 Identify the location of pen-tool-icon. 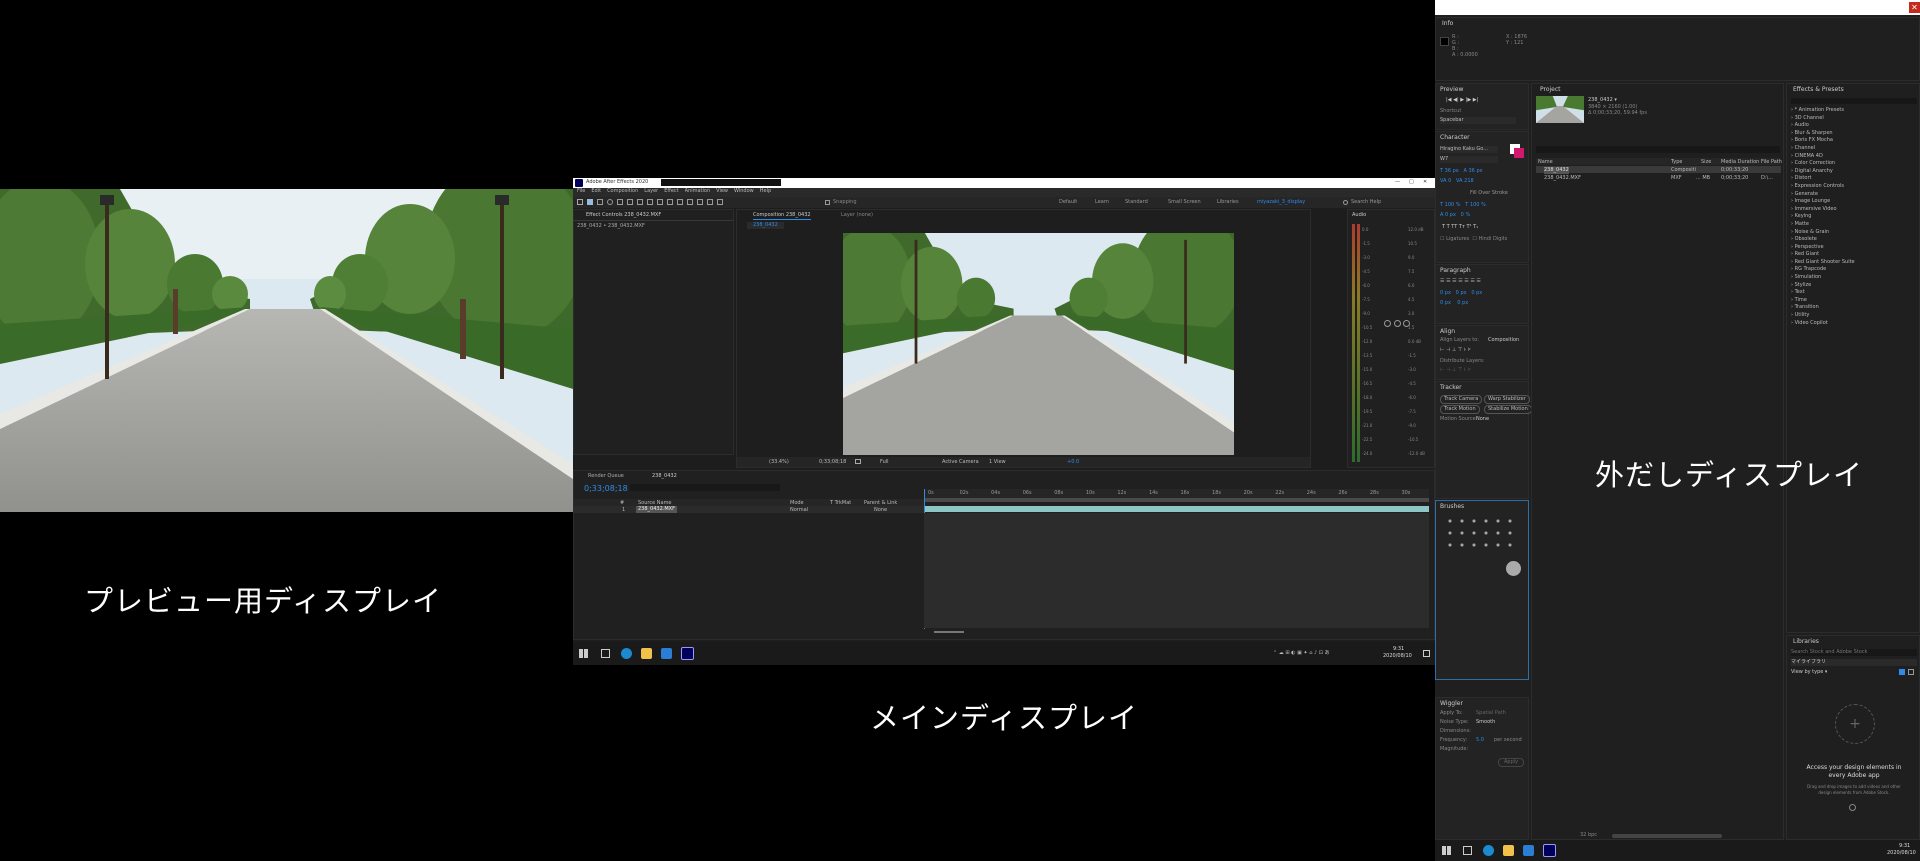
(660, 202).